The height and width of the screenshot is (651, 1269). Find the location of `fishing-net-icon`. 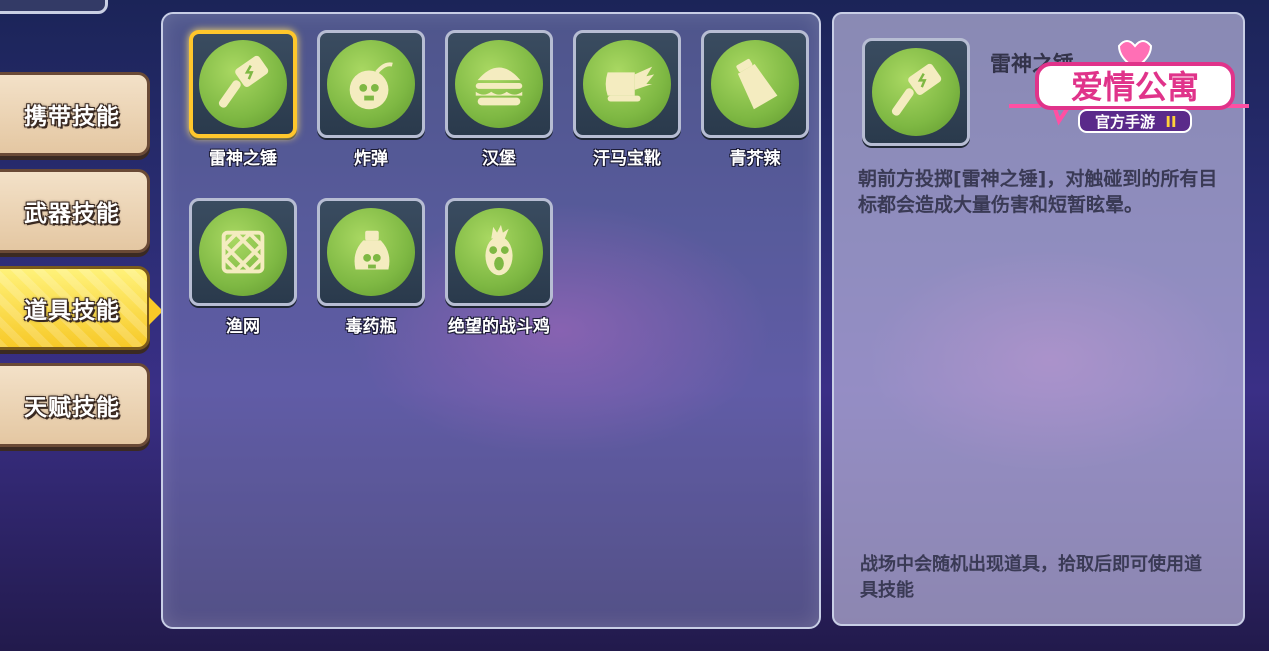

fishing-net-icon is located at coordinates (243, 252).